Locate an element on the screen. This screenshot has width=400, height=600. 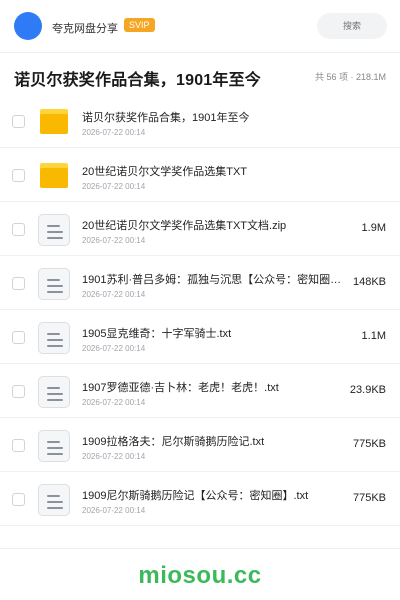
item-summary: 共 56 项 · 218.1M is located at coordinates (350, 77).